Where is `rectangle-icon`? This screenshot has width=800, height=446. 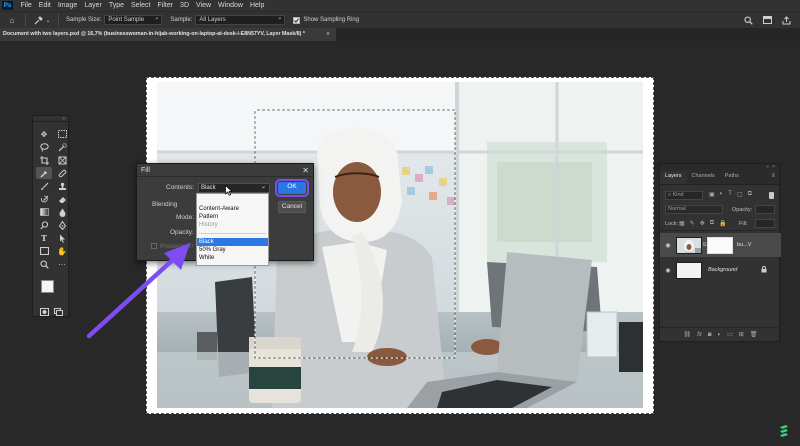 rectangle-icon is located at coordinates (44, 251).